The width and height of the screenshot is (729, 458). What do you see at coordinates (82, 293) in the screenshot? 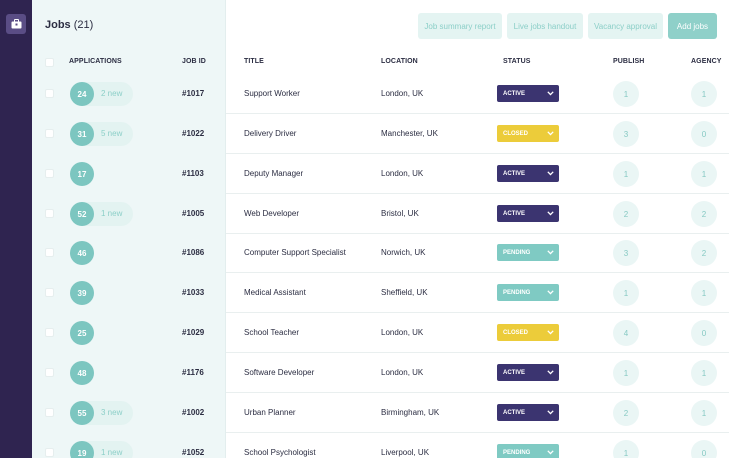
I see `applications-count-badge: 39` at bounding box center [82, 293].